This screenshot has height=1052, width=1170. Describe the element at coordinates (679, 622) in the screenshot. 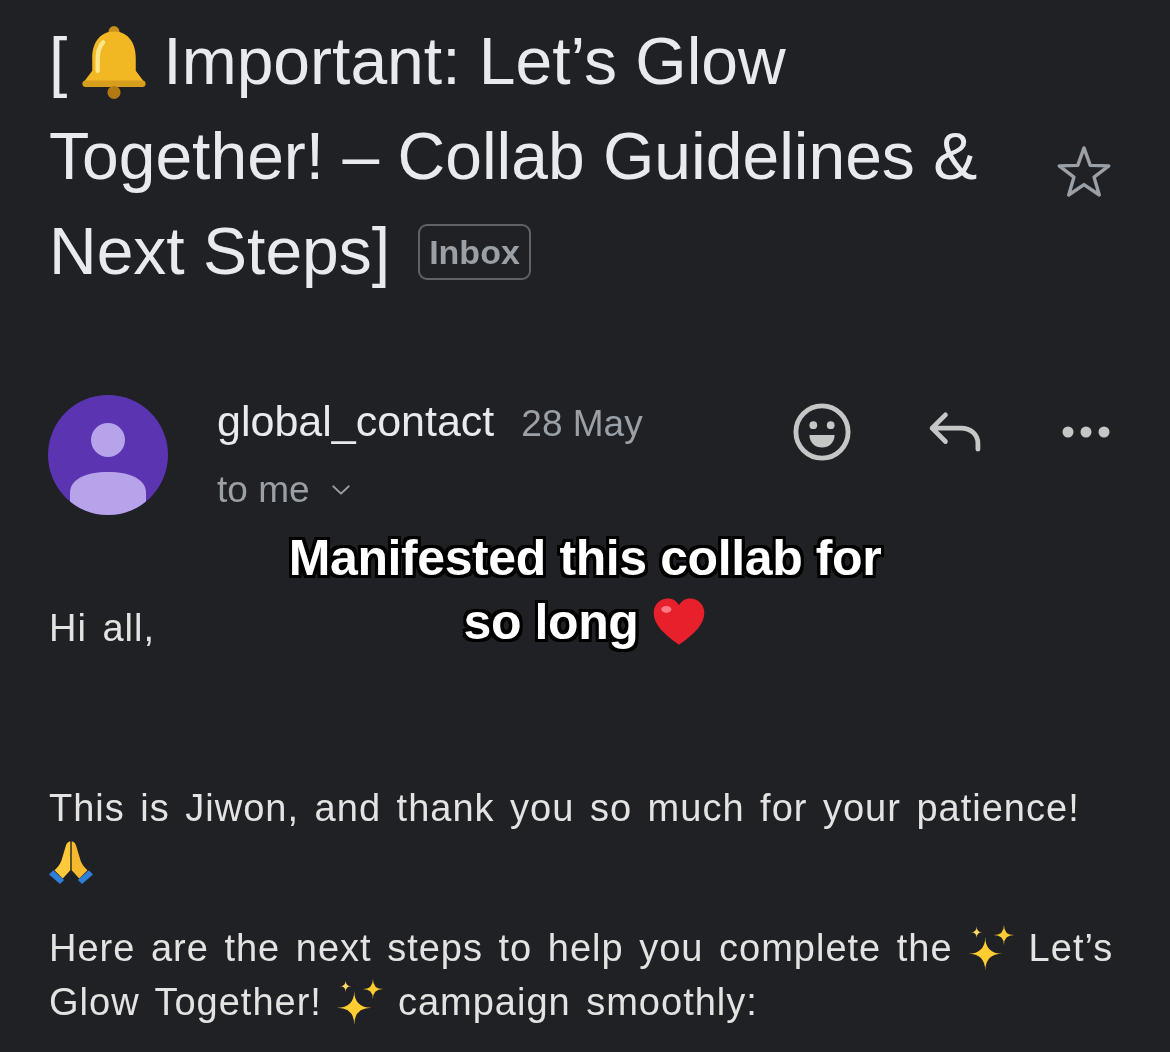

I see `heart-icon` at that location.